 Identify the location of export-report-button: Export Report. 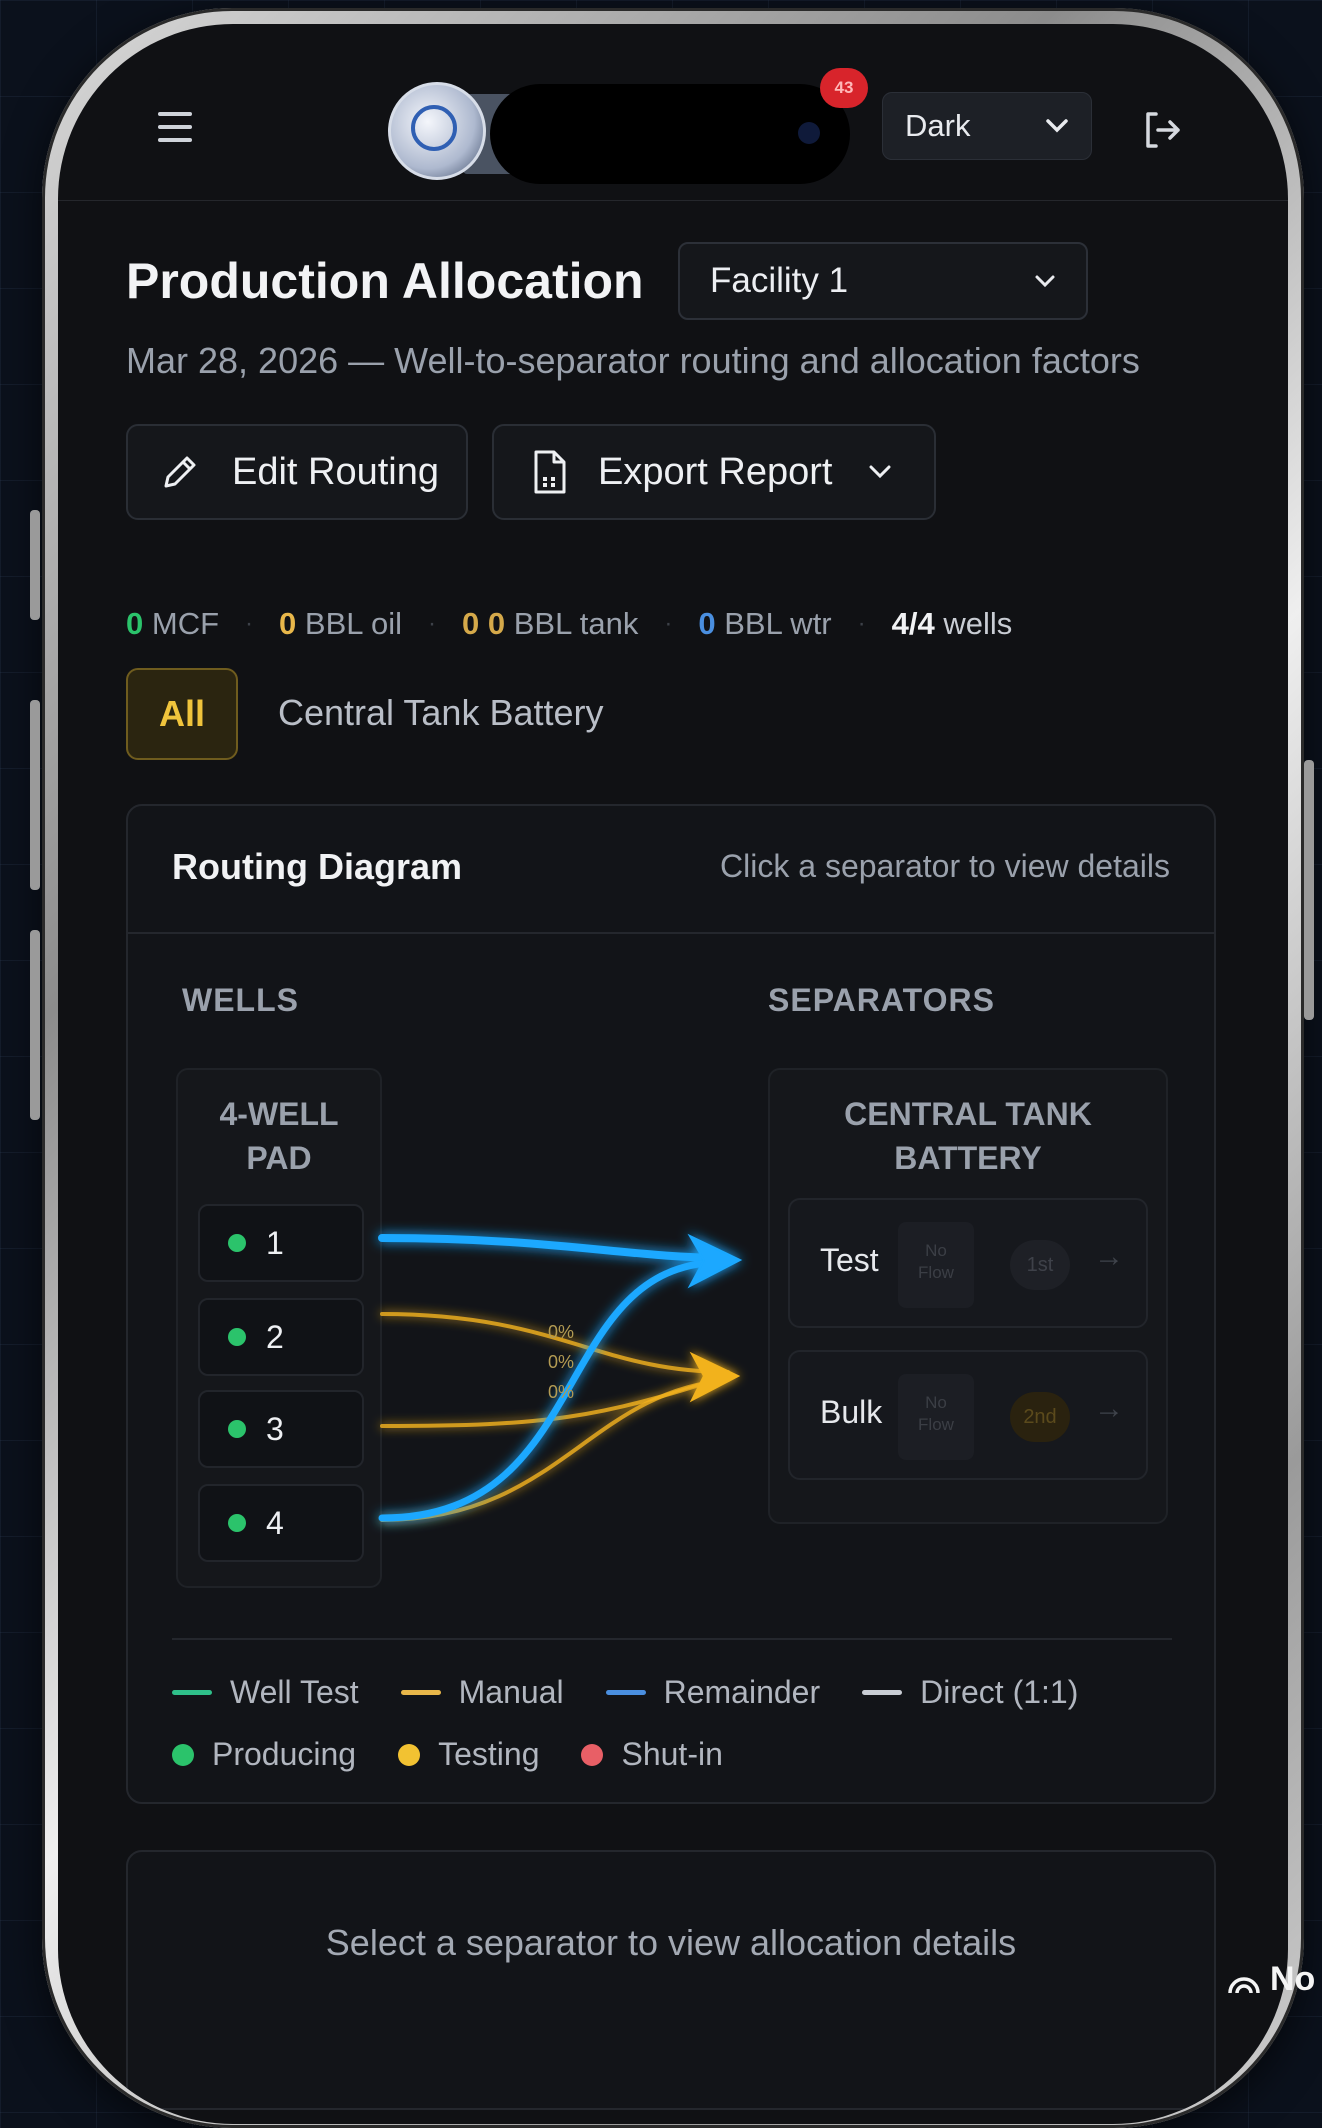
(714, 472).